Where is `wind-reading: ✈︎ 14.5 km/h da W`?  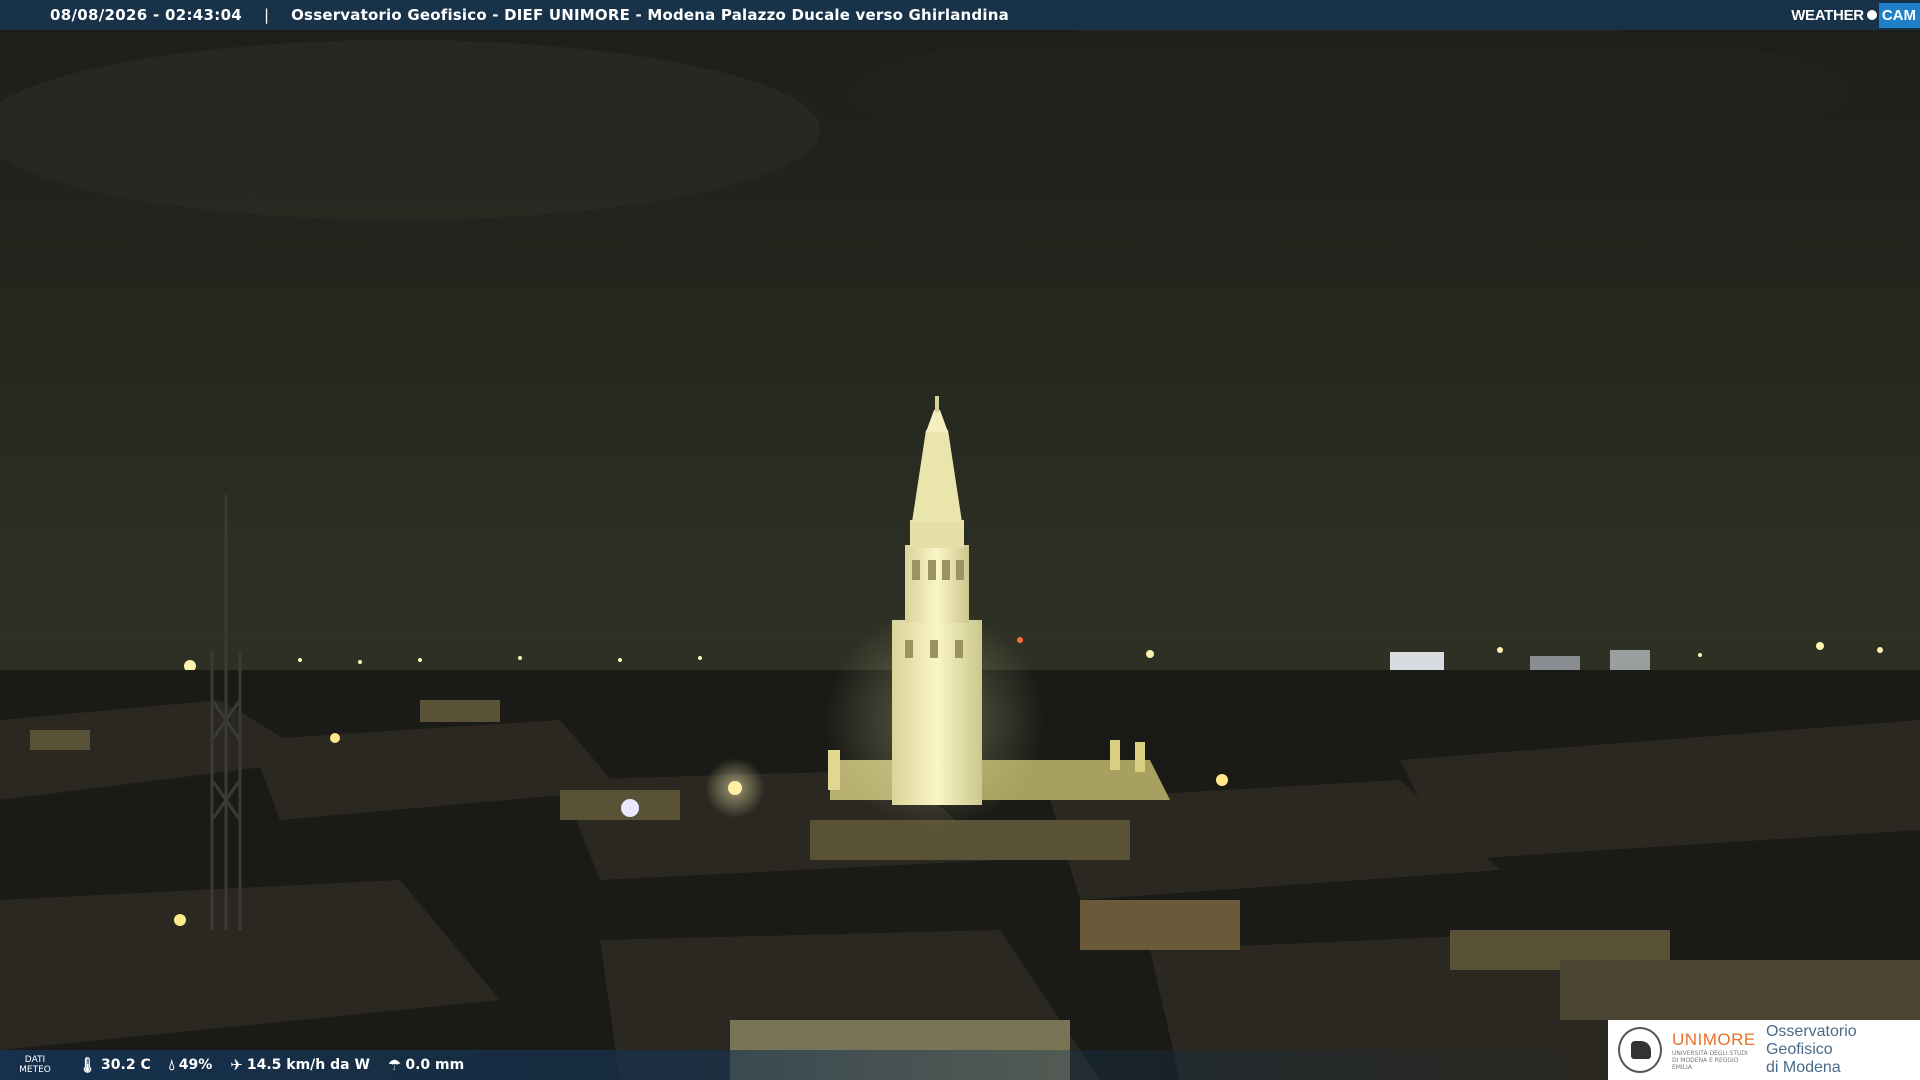 wind-reading: ✈︎ 14.5 km/h da W is located at coordinates (300, 1065).